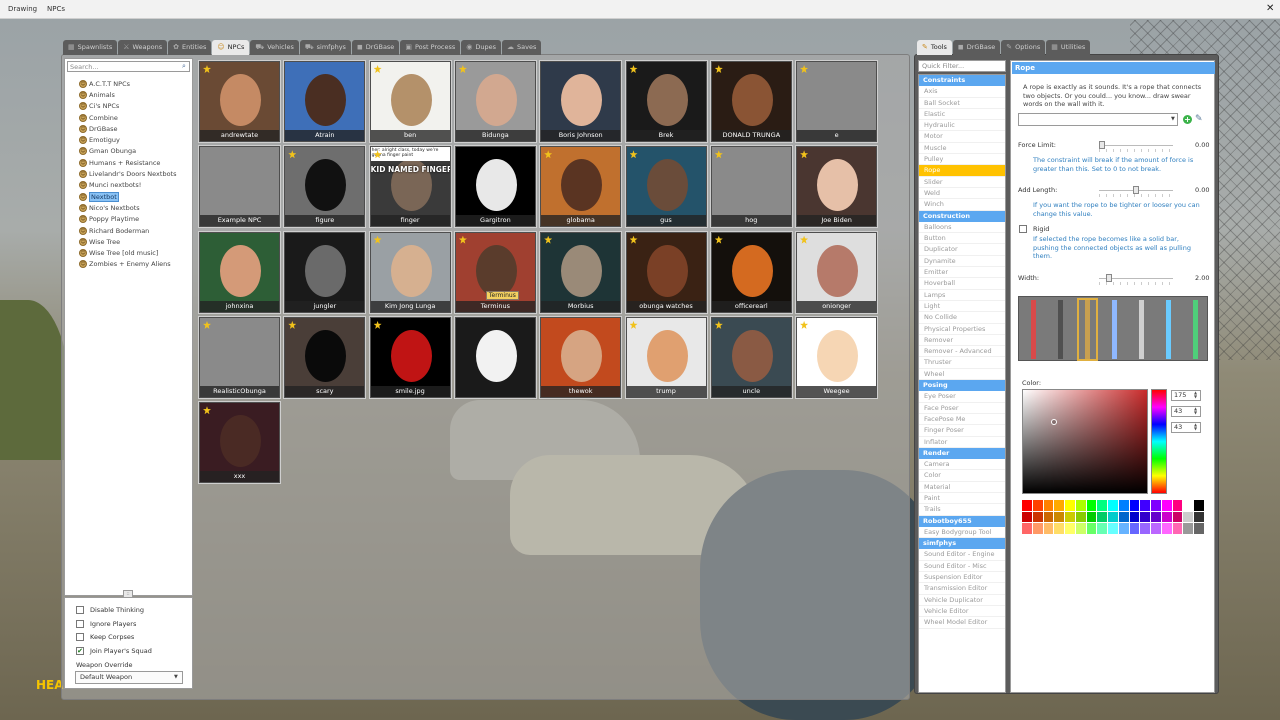 The width and height of the screenshot is (1280, 720). What do you see at coordinates (274, 47) in the screenshot?
I see `tab-vehicles: ⛟ Vehicles` at bounding box center [274, 47].